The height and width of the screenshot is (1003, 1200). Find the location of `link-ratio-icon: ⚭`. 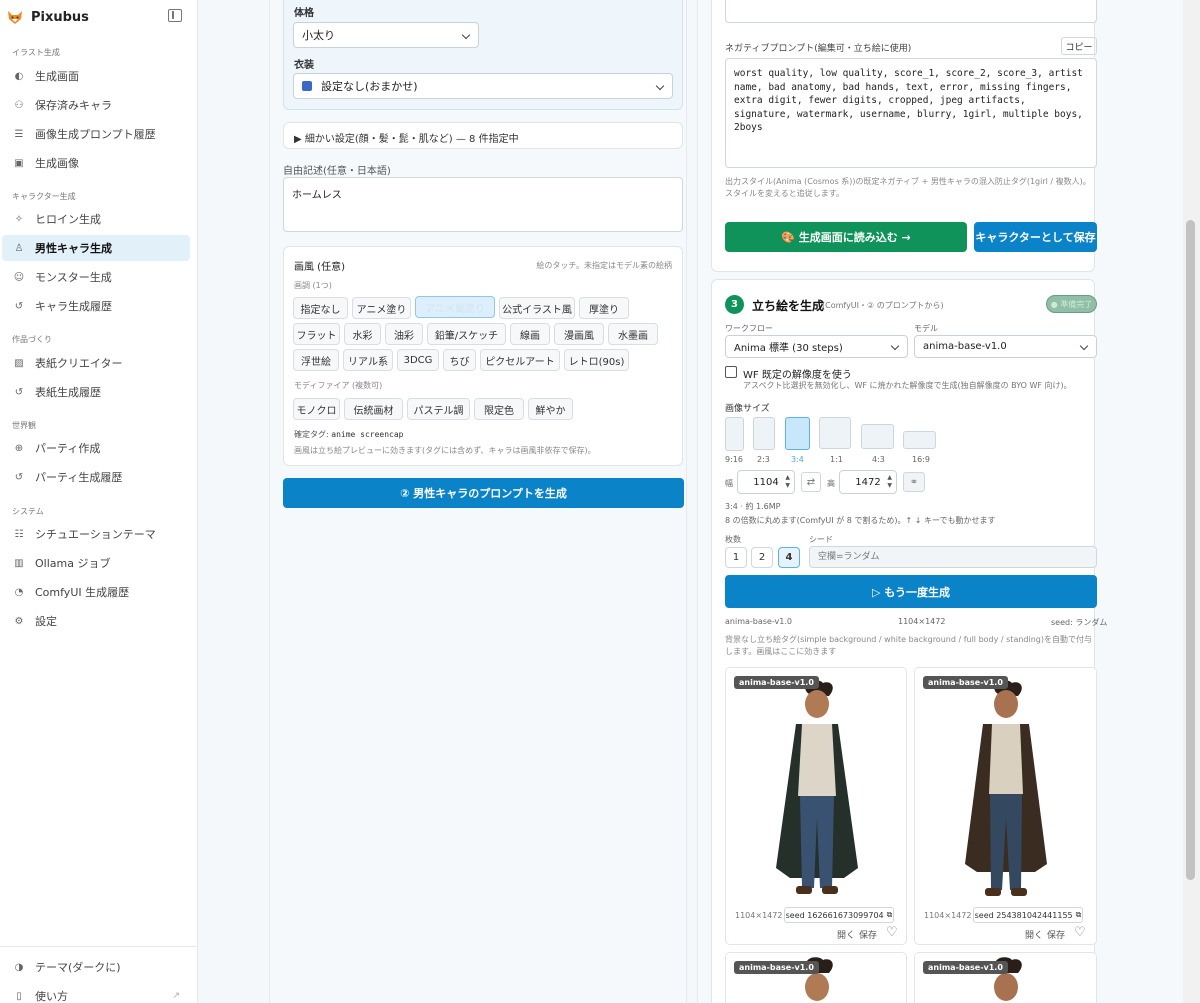

link-ratio-icon: ⚭ is located at coordinates (914, 482).